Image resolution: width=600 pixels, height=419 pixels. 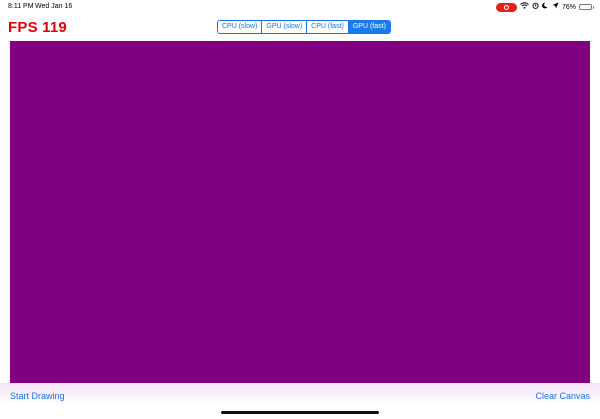 I want to click on segment-gpu-fast: GPU (fast), so click(x=369, y=27).